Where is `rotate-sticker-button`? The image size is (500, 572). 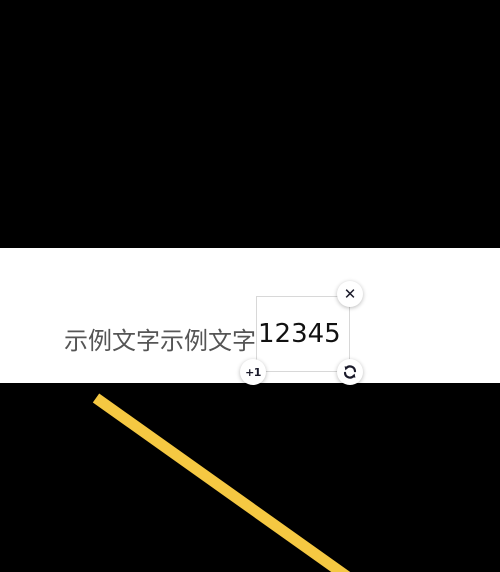 rotate-sticker-button is located at coordinates (350, 372).